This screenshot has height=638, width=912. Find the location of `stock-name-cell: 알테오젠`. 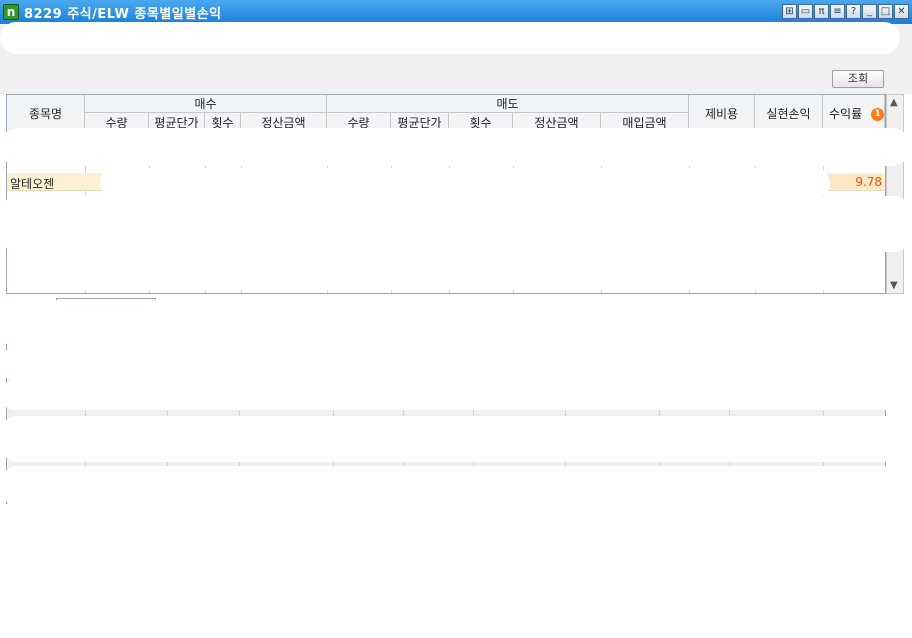

stock-name-cell: 알테오젠 is located at coordinates (32, 184).